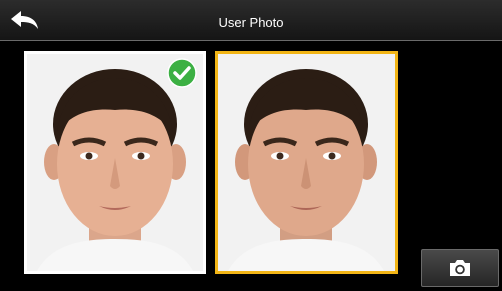  I want to click on header-bar: User Photo, so click(251, 20).